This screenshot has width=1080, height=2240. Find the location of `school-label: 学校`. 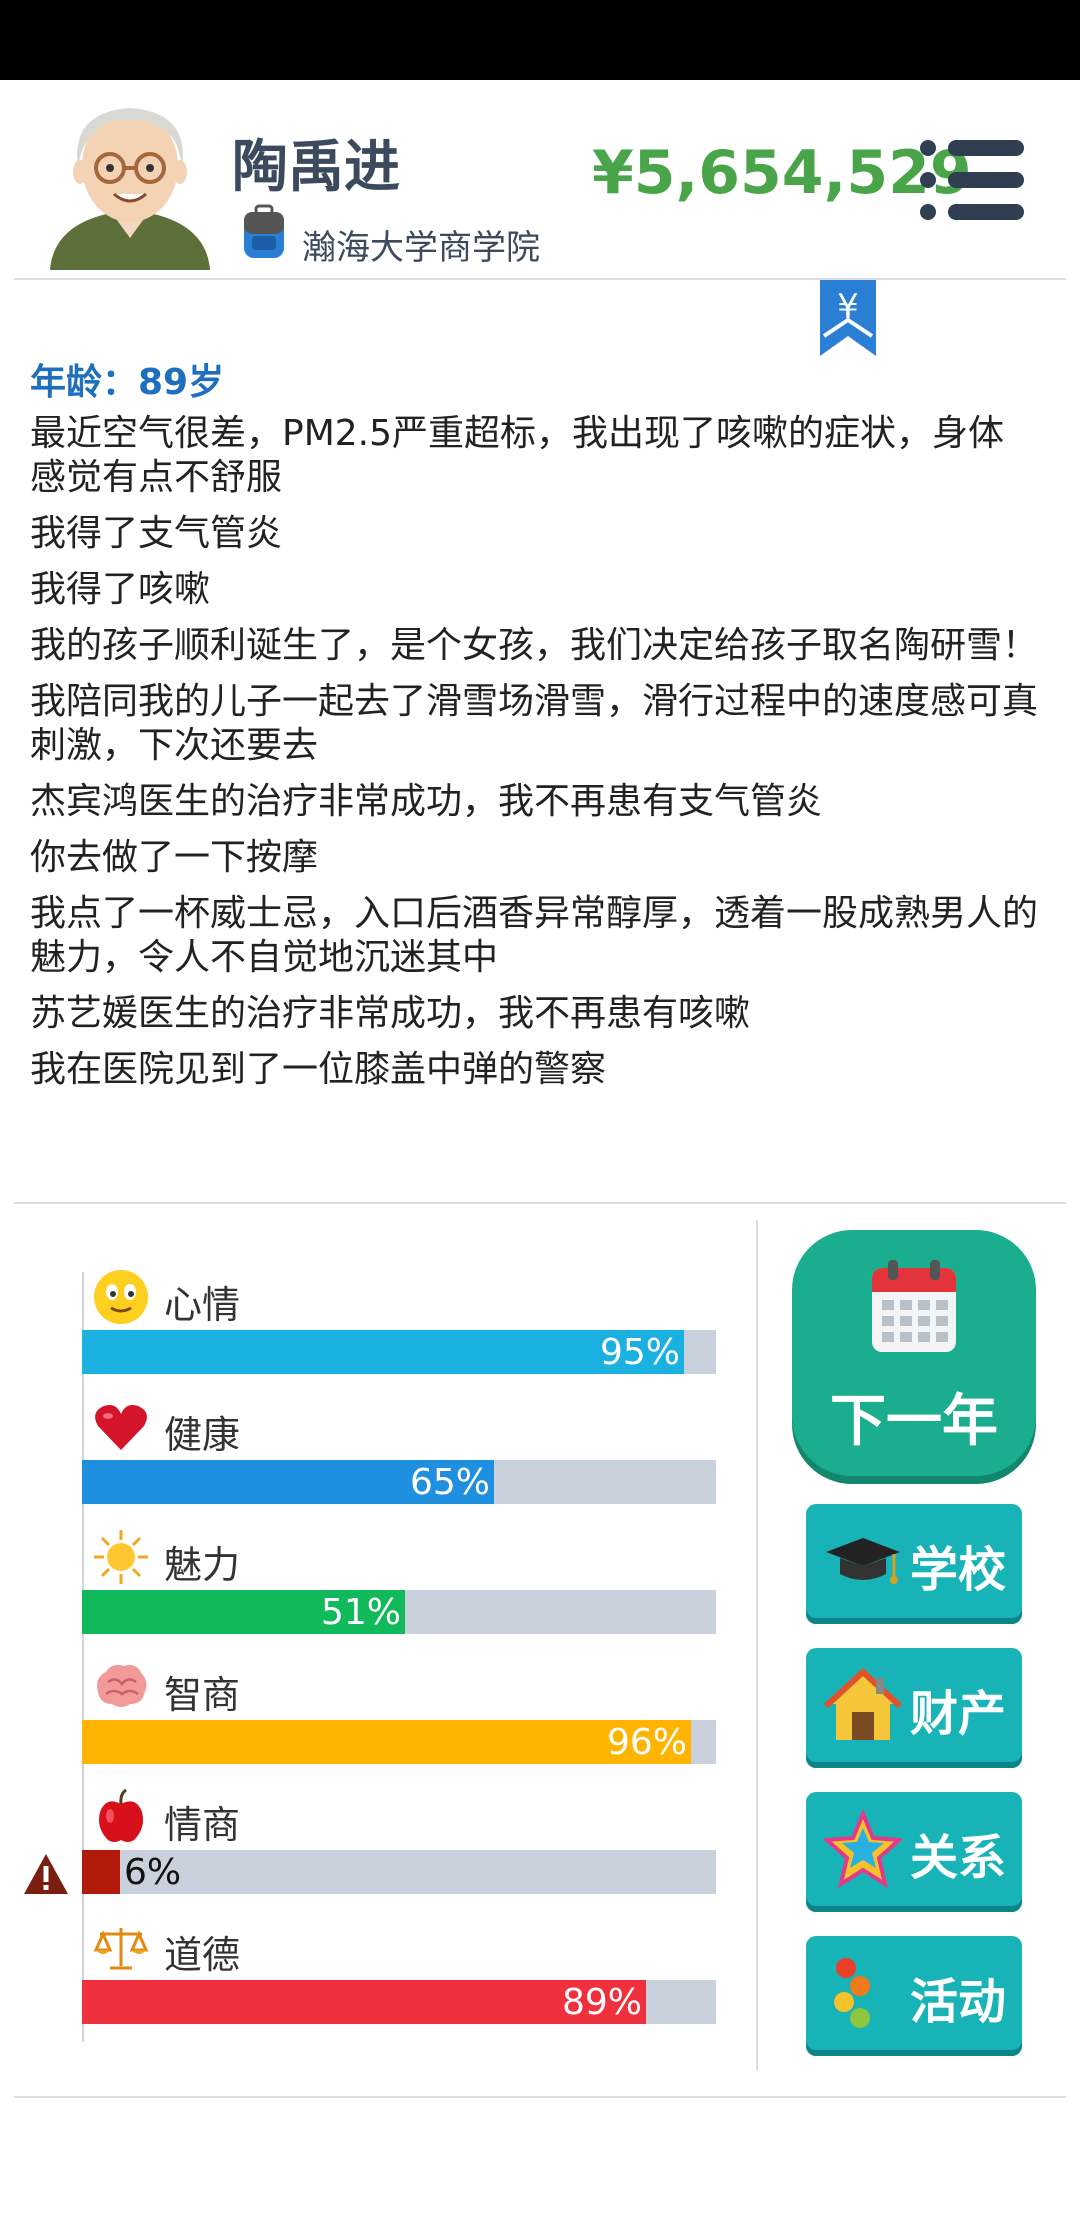

school-label: 学校 is located at coordinates (958, 1570).